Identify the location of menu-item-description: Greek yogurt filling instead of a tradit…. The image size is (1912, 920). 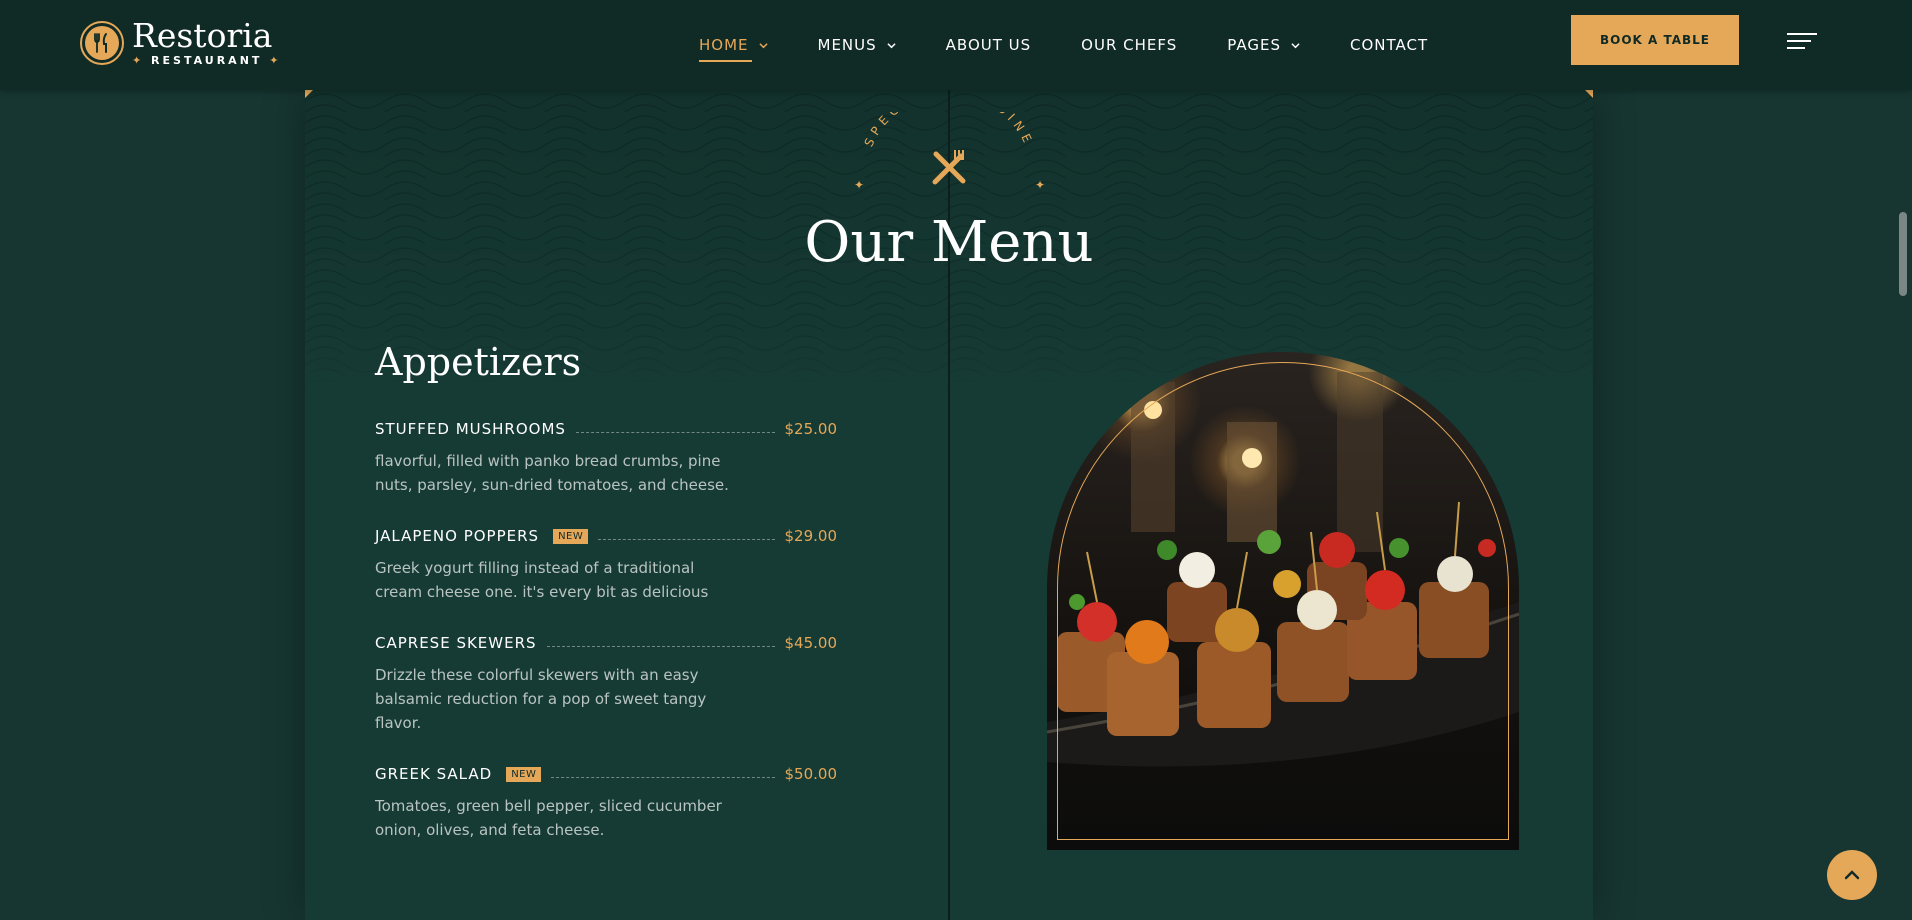
(542, 580).